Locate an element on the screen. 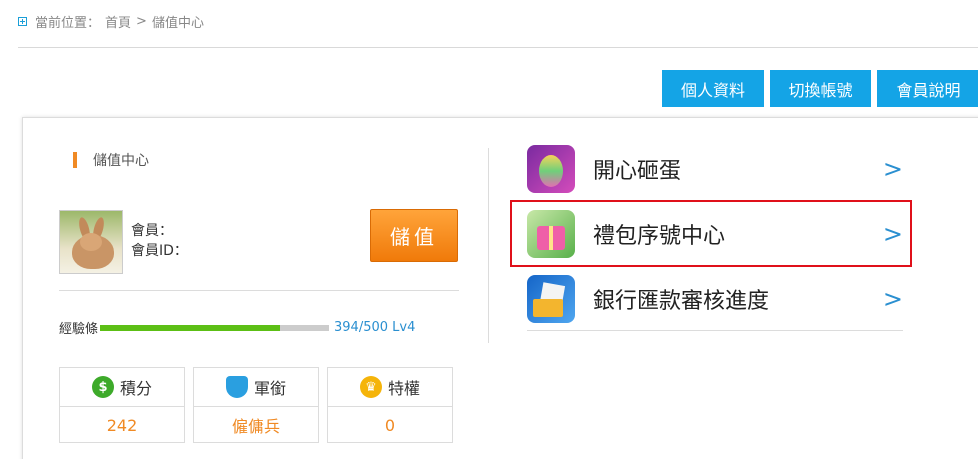 Image resolution: width=978 pixels, height=459 pixels. menu-item-gift-code-center: 禮包序號中心 > is located at coordinates (711, 233).